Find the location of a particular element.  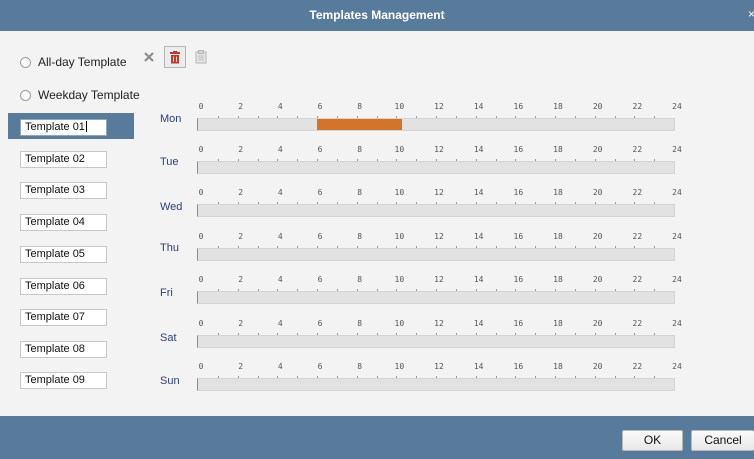

template-item: Template 01 is located at coordinates (63, 127).